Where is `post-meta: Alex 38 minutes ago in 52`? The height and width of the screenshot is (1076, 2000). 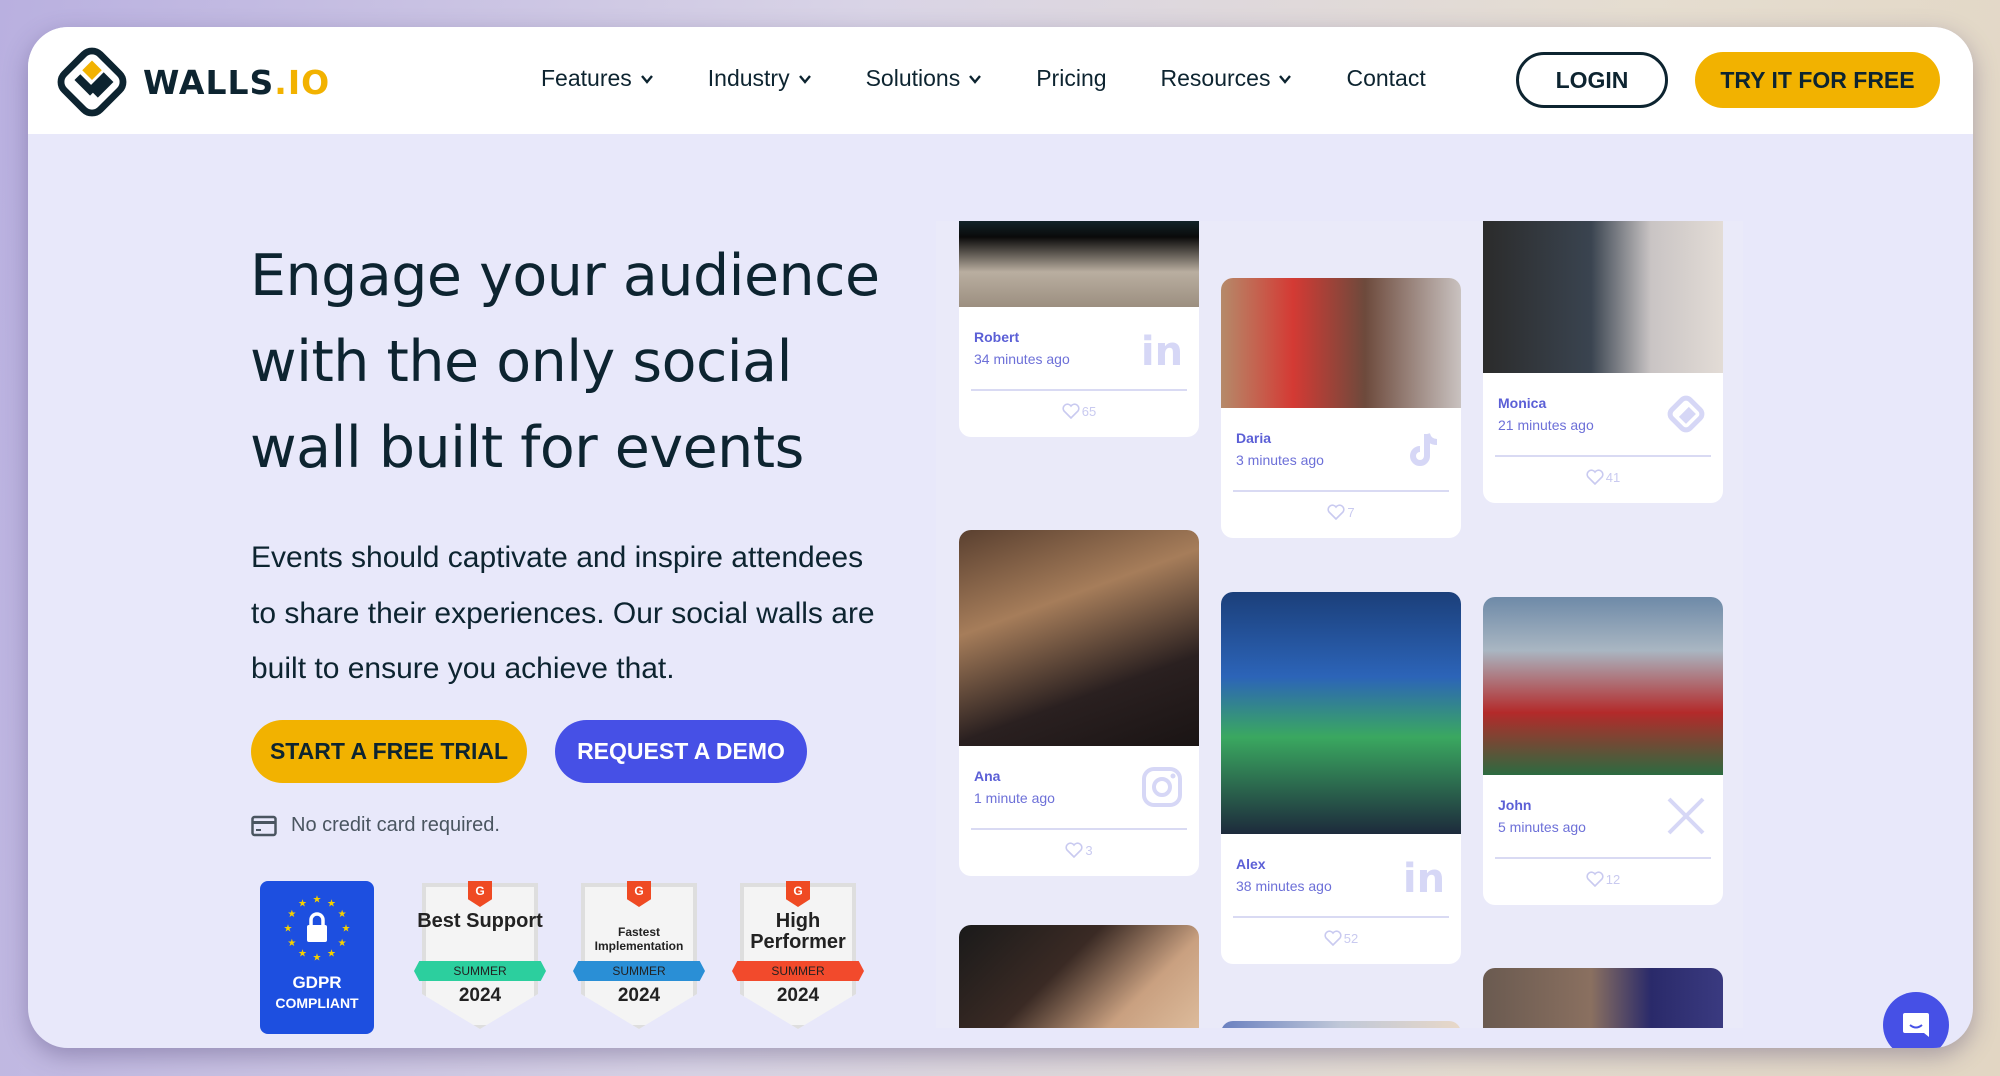
post-meta: Alex 38 minutes ago in 52 is located at coordinates (1341, 899).